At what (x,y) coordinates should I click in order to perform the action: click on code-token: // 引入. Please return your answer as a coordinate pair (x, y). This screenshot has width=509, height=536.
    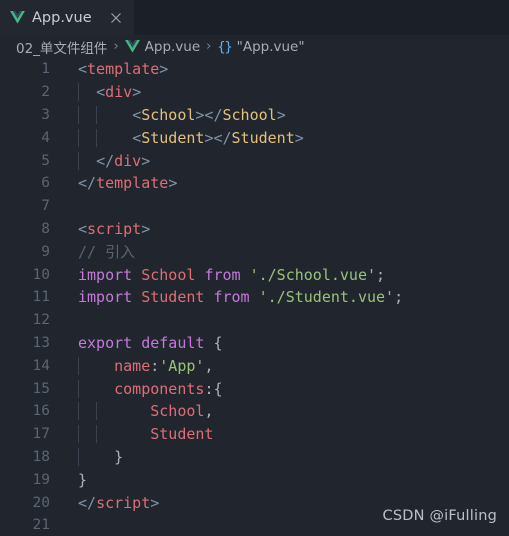
    Looking at the image, I should click on (107, 252).